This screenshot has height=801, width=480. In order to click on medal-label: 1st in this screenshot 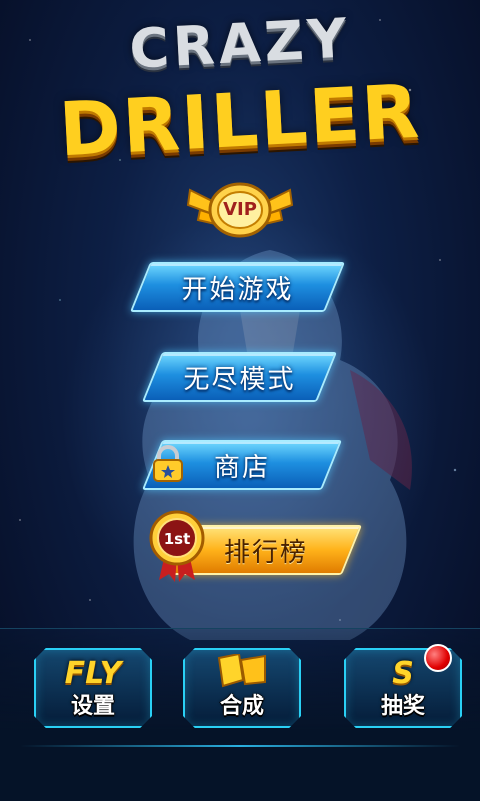, I will do `click(177, 539)`.